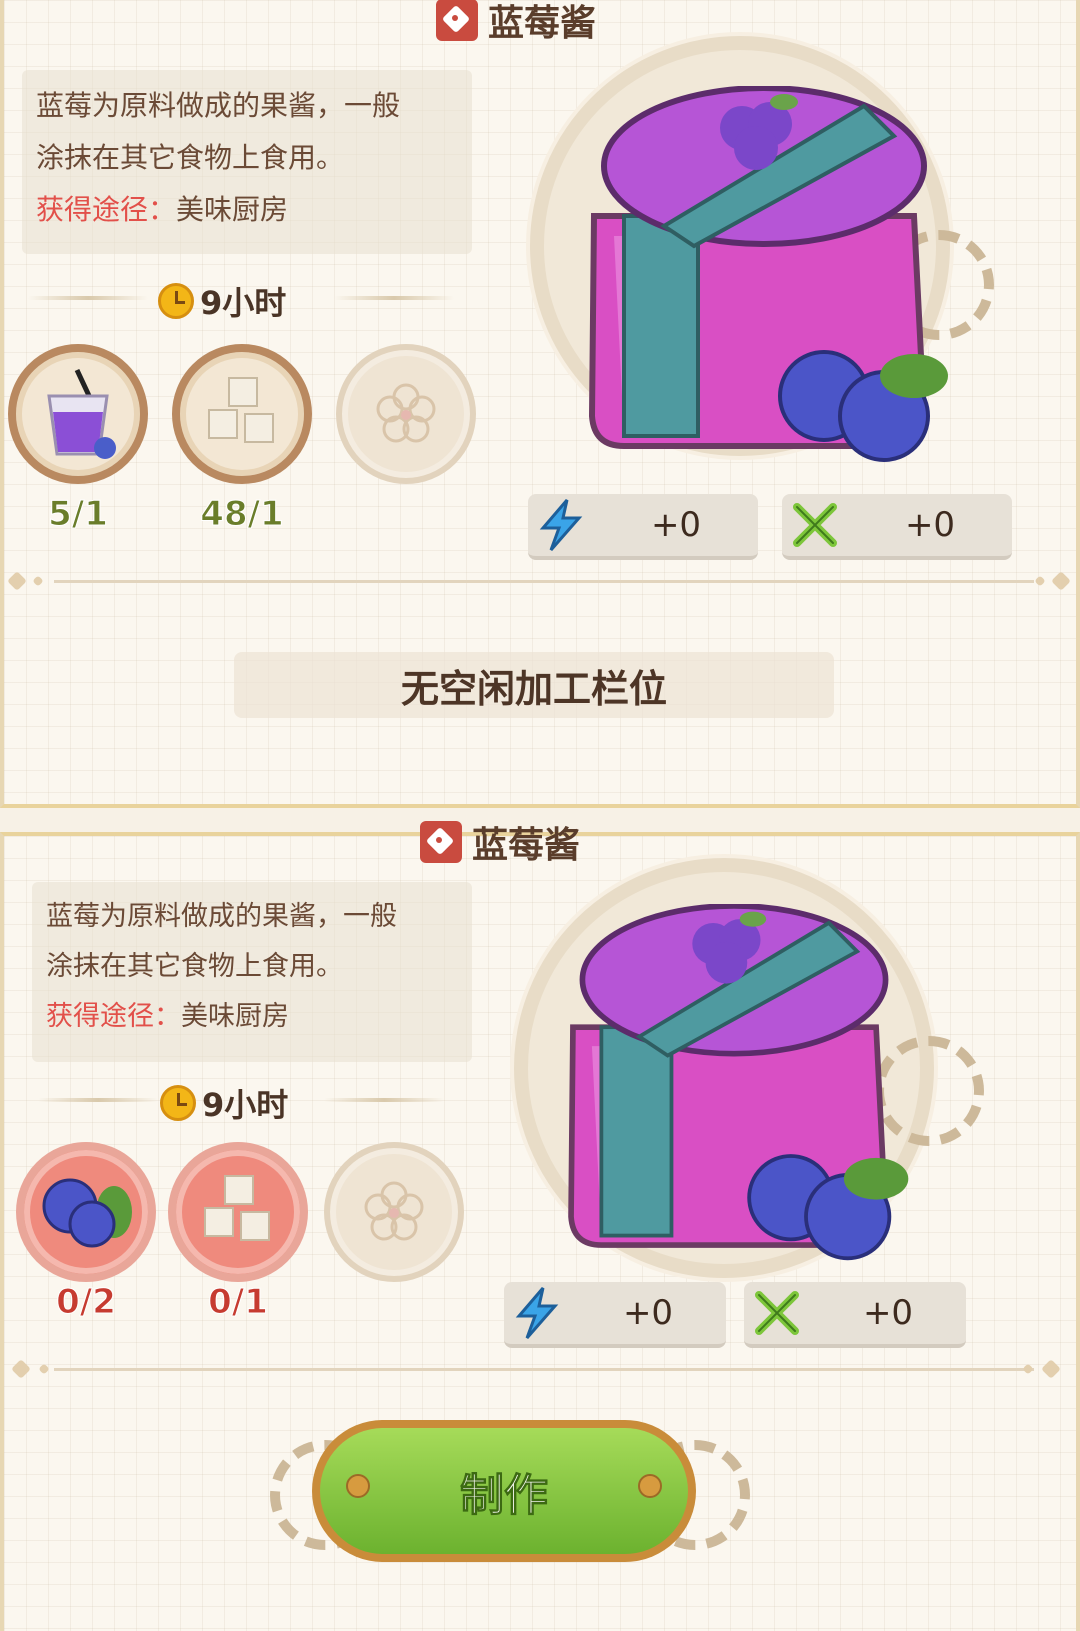 The height and width of the screenshot is (1631, 1080). I want to click on divider-top, so click(542, 581).